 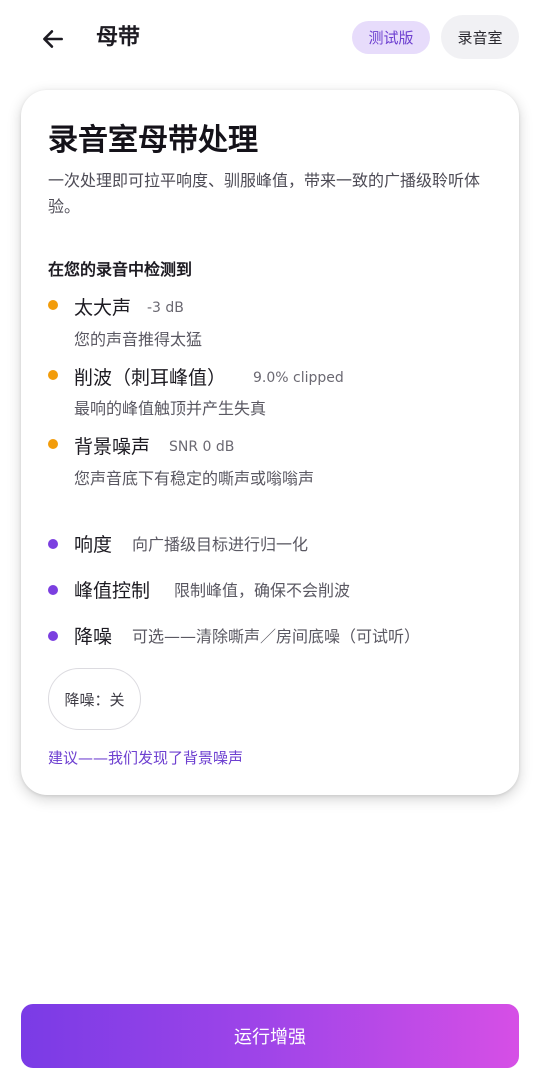 What do you see at coordinates (94, 699) in the screenshot?
I see `noise-reduction-toggle: 降噪：关` at bounding box center [94, 699].